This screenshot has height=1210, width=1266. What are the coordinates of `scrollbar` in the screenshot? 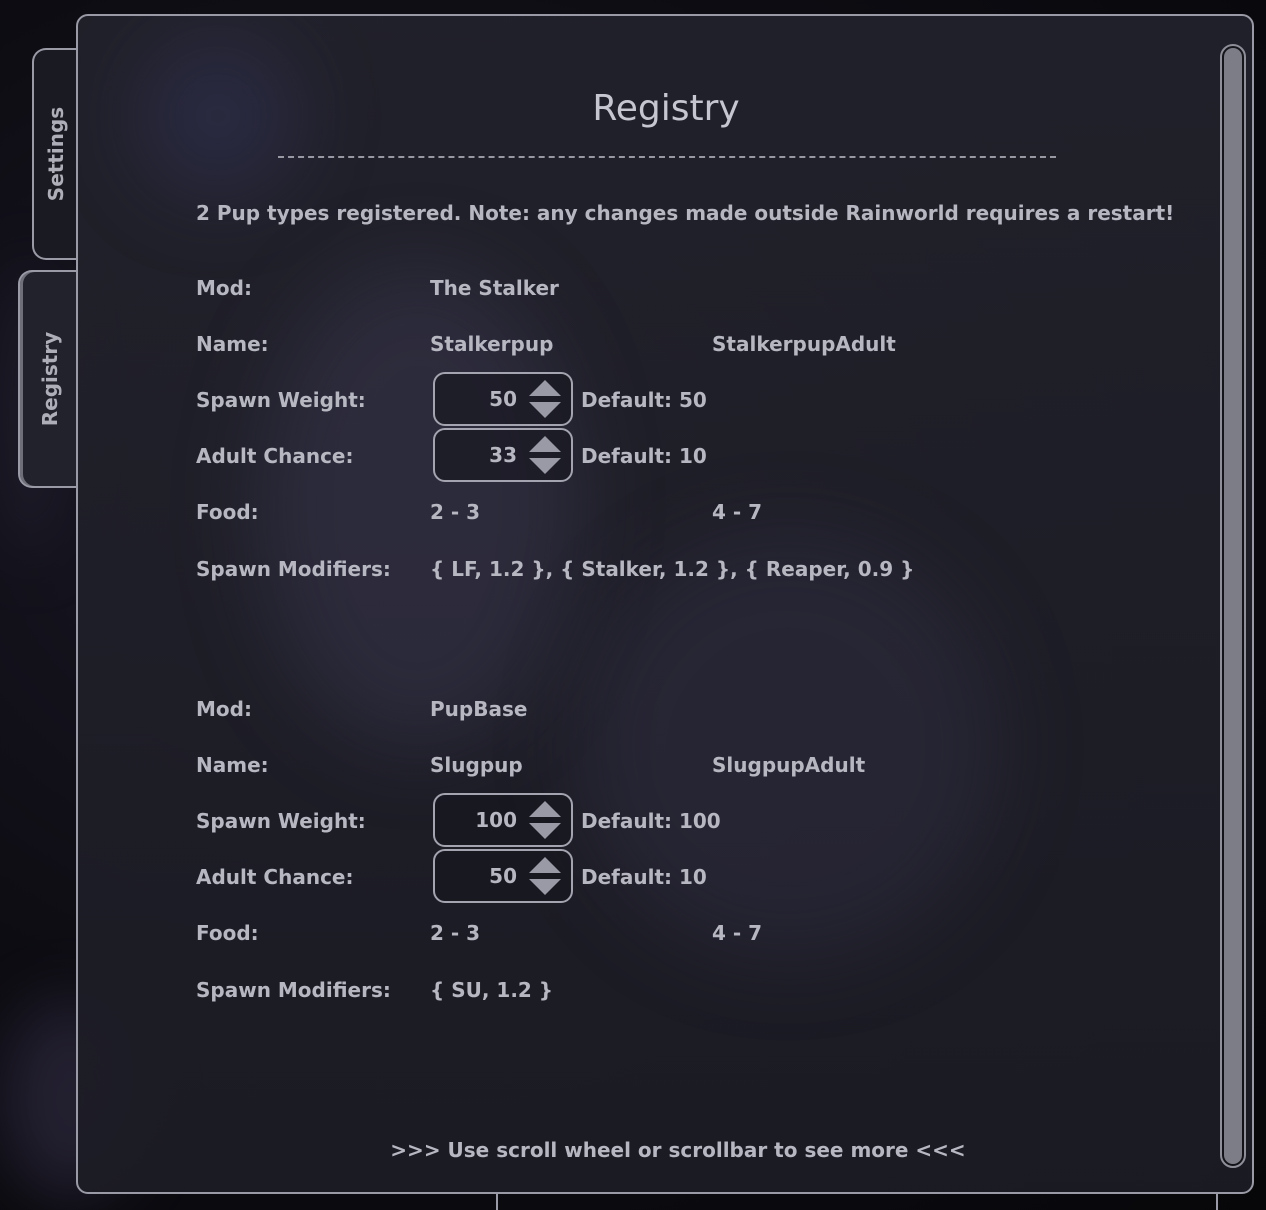 It's located at (1233, 606).